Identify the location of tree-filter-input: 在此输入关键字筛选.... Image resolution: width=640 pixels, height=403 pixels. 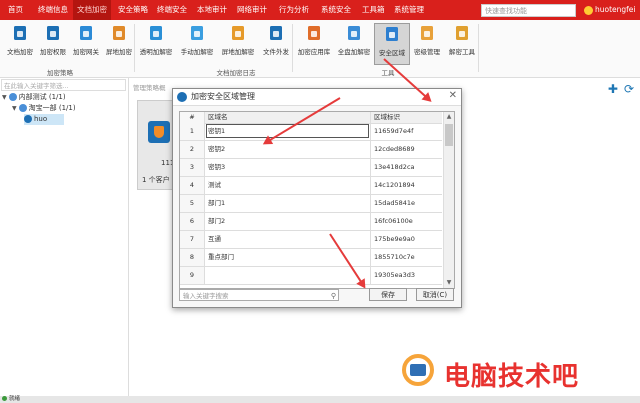
(63, 85).